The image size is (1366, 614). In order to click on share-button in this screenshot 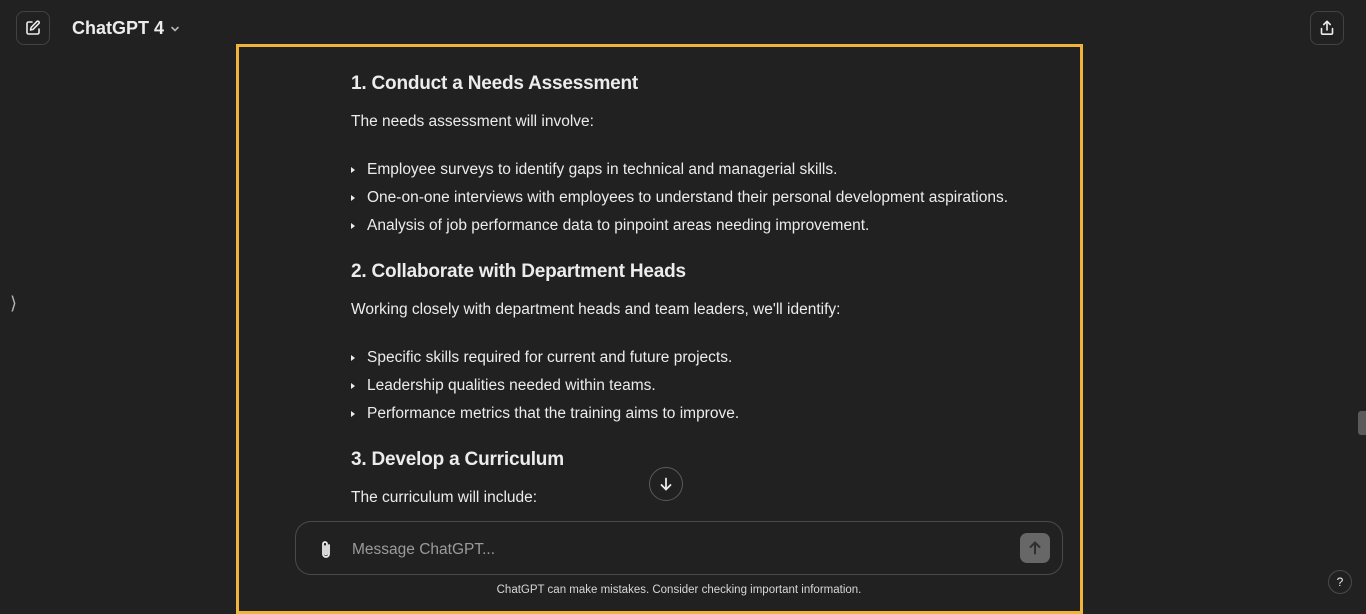, I will do `click(1327, 28)`.